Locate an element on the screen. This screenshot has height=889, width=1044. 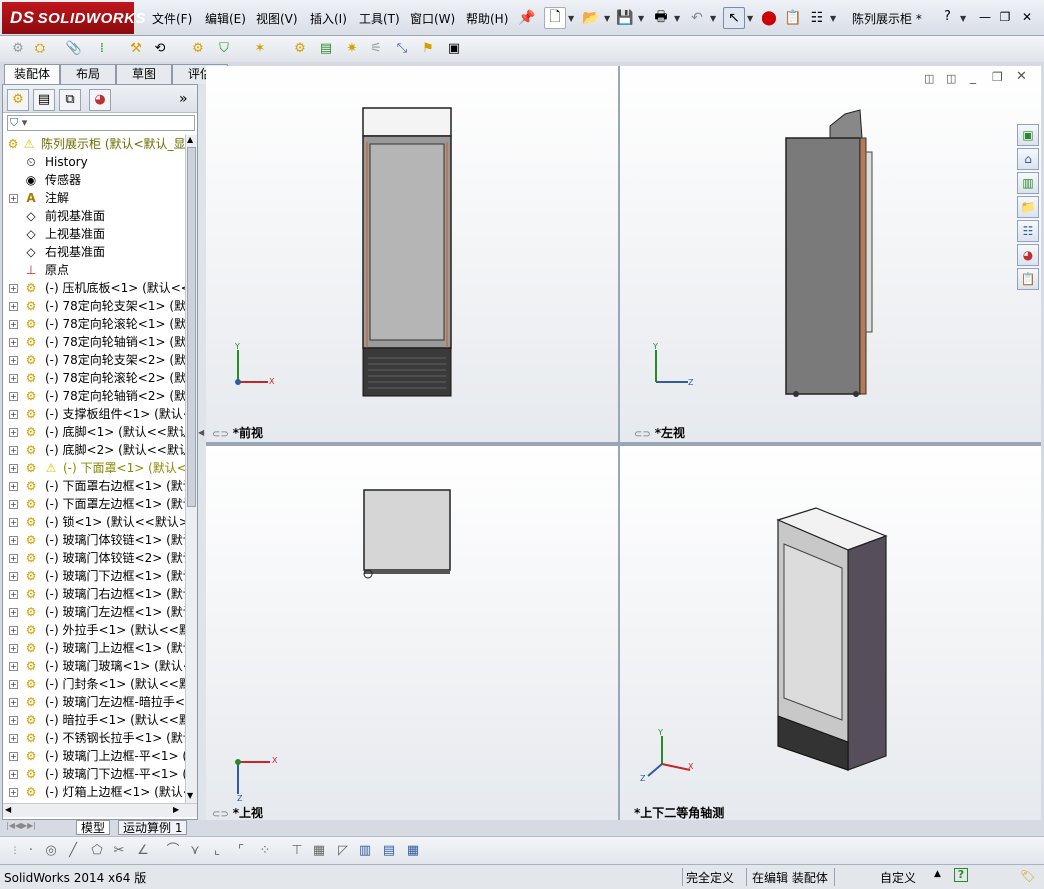
instant3d-icon: ⤡ is located at coordinates (402, 49).